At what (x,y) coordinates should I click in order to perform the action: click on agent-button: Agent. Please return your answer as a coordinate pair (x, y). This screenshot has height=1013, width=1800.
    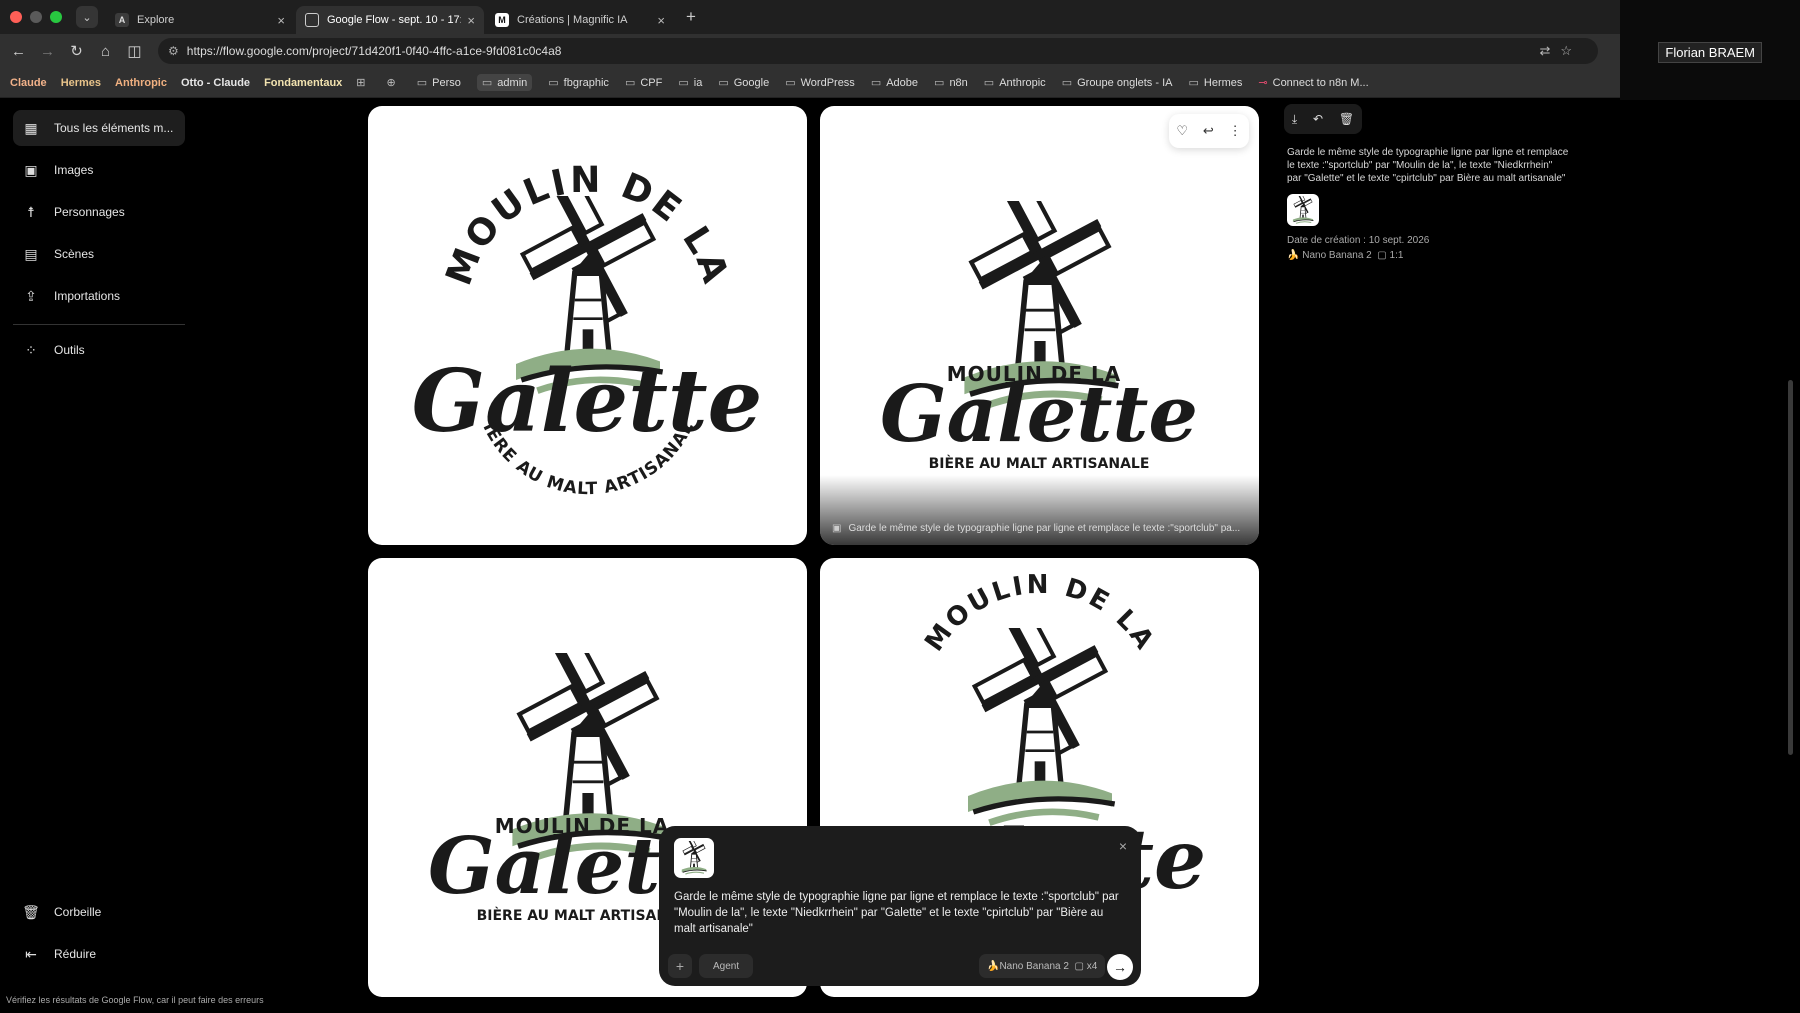
    Looking at the image, I should click on (726, 966).